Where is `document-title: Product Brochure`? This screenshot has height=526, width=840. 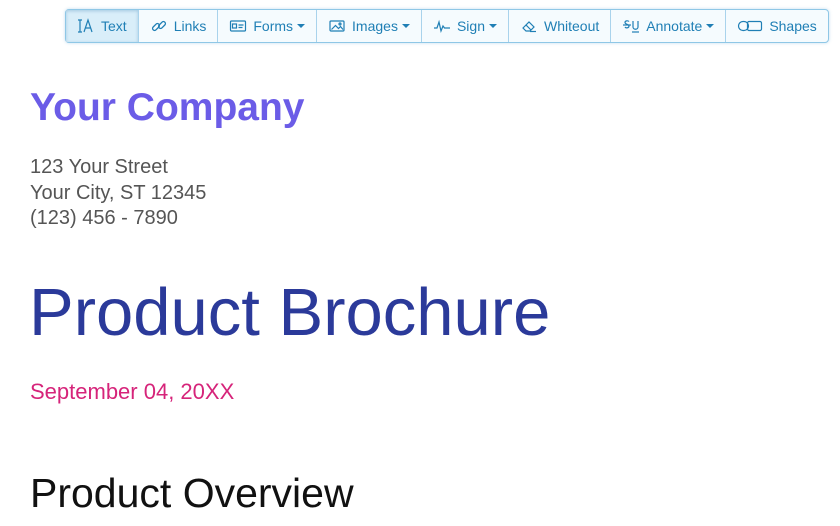 document-title: Product Brochure is located at coordinates (289, 312).